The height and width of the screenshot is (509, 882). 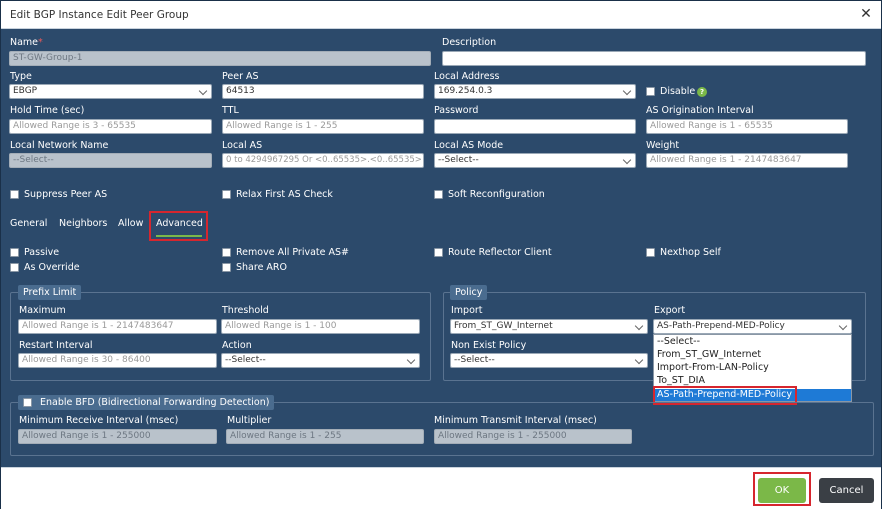 I want to click on description-label: Description, so click(x=469, y=42).